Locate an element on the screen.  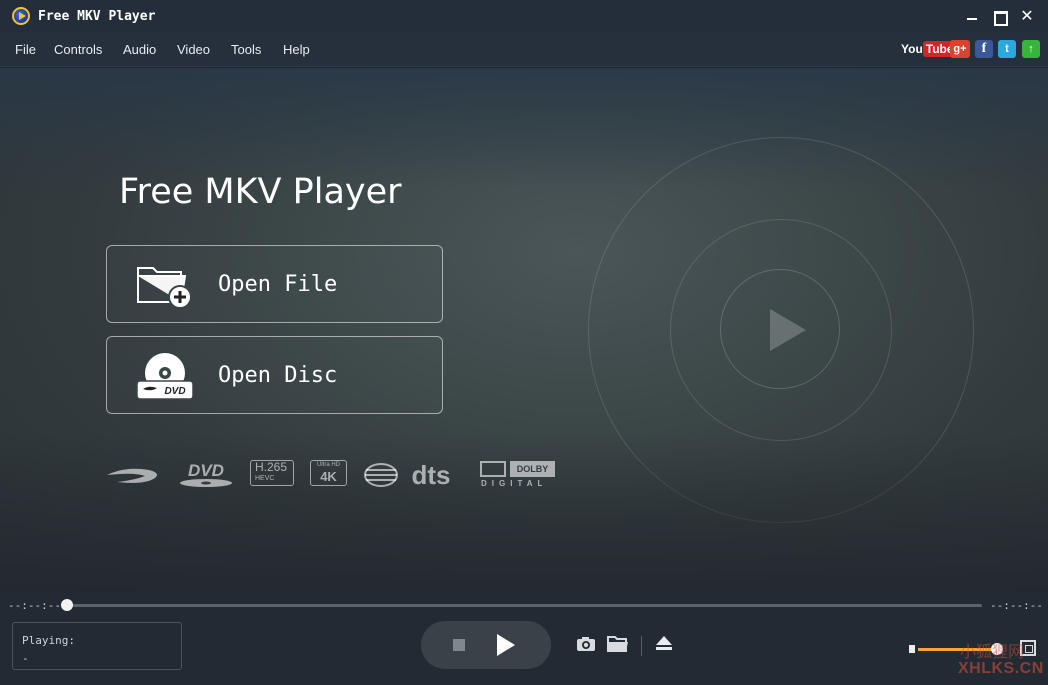
title-bar: Free MKV Player ✕ is located at coordinates (524, 16).